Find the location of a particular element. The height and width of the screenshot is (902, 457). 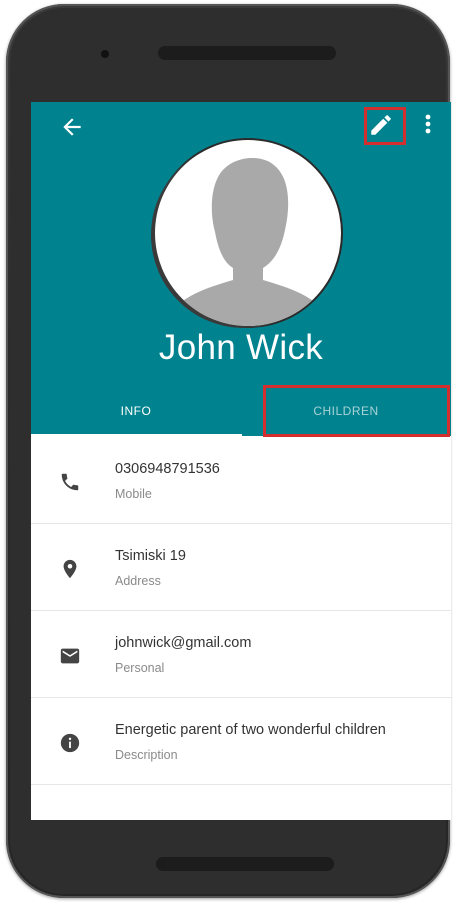

email-label: Personal is located at coordinates (140, 668).